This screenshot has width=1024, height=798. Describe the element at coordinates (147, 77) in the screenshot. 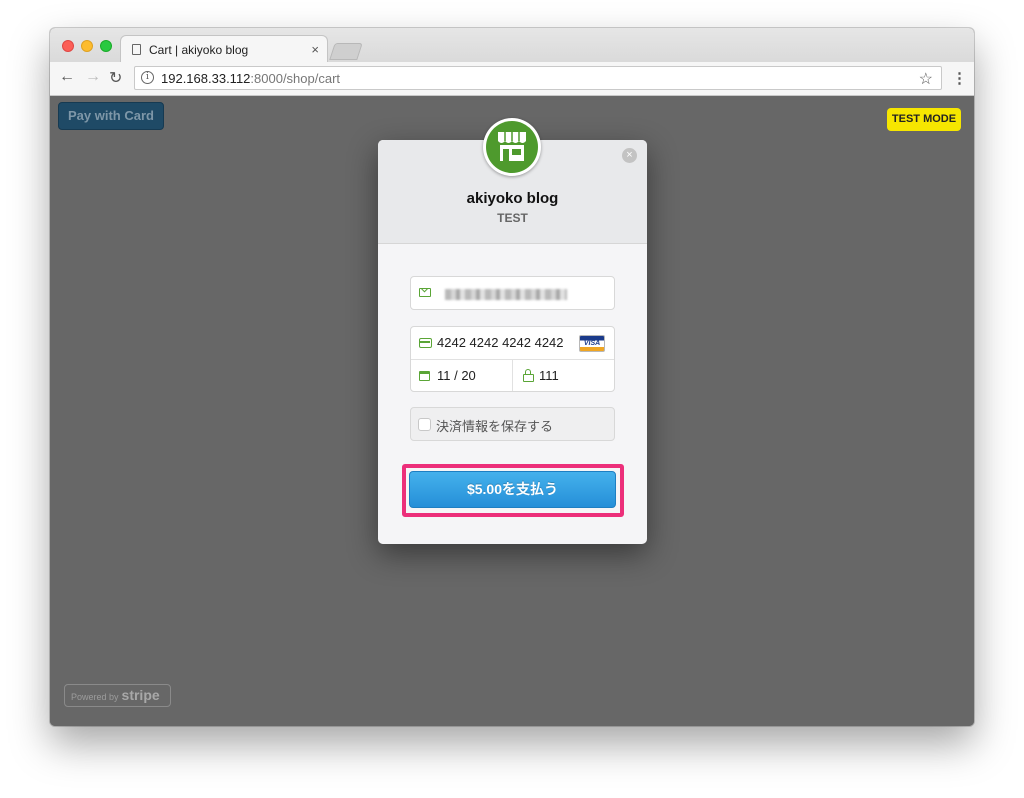

I see `info-icon: i` at that location.